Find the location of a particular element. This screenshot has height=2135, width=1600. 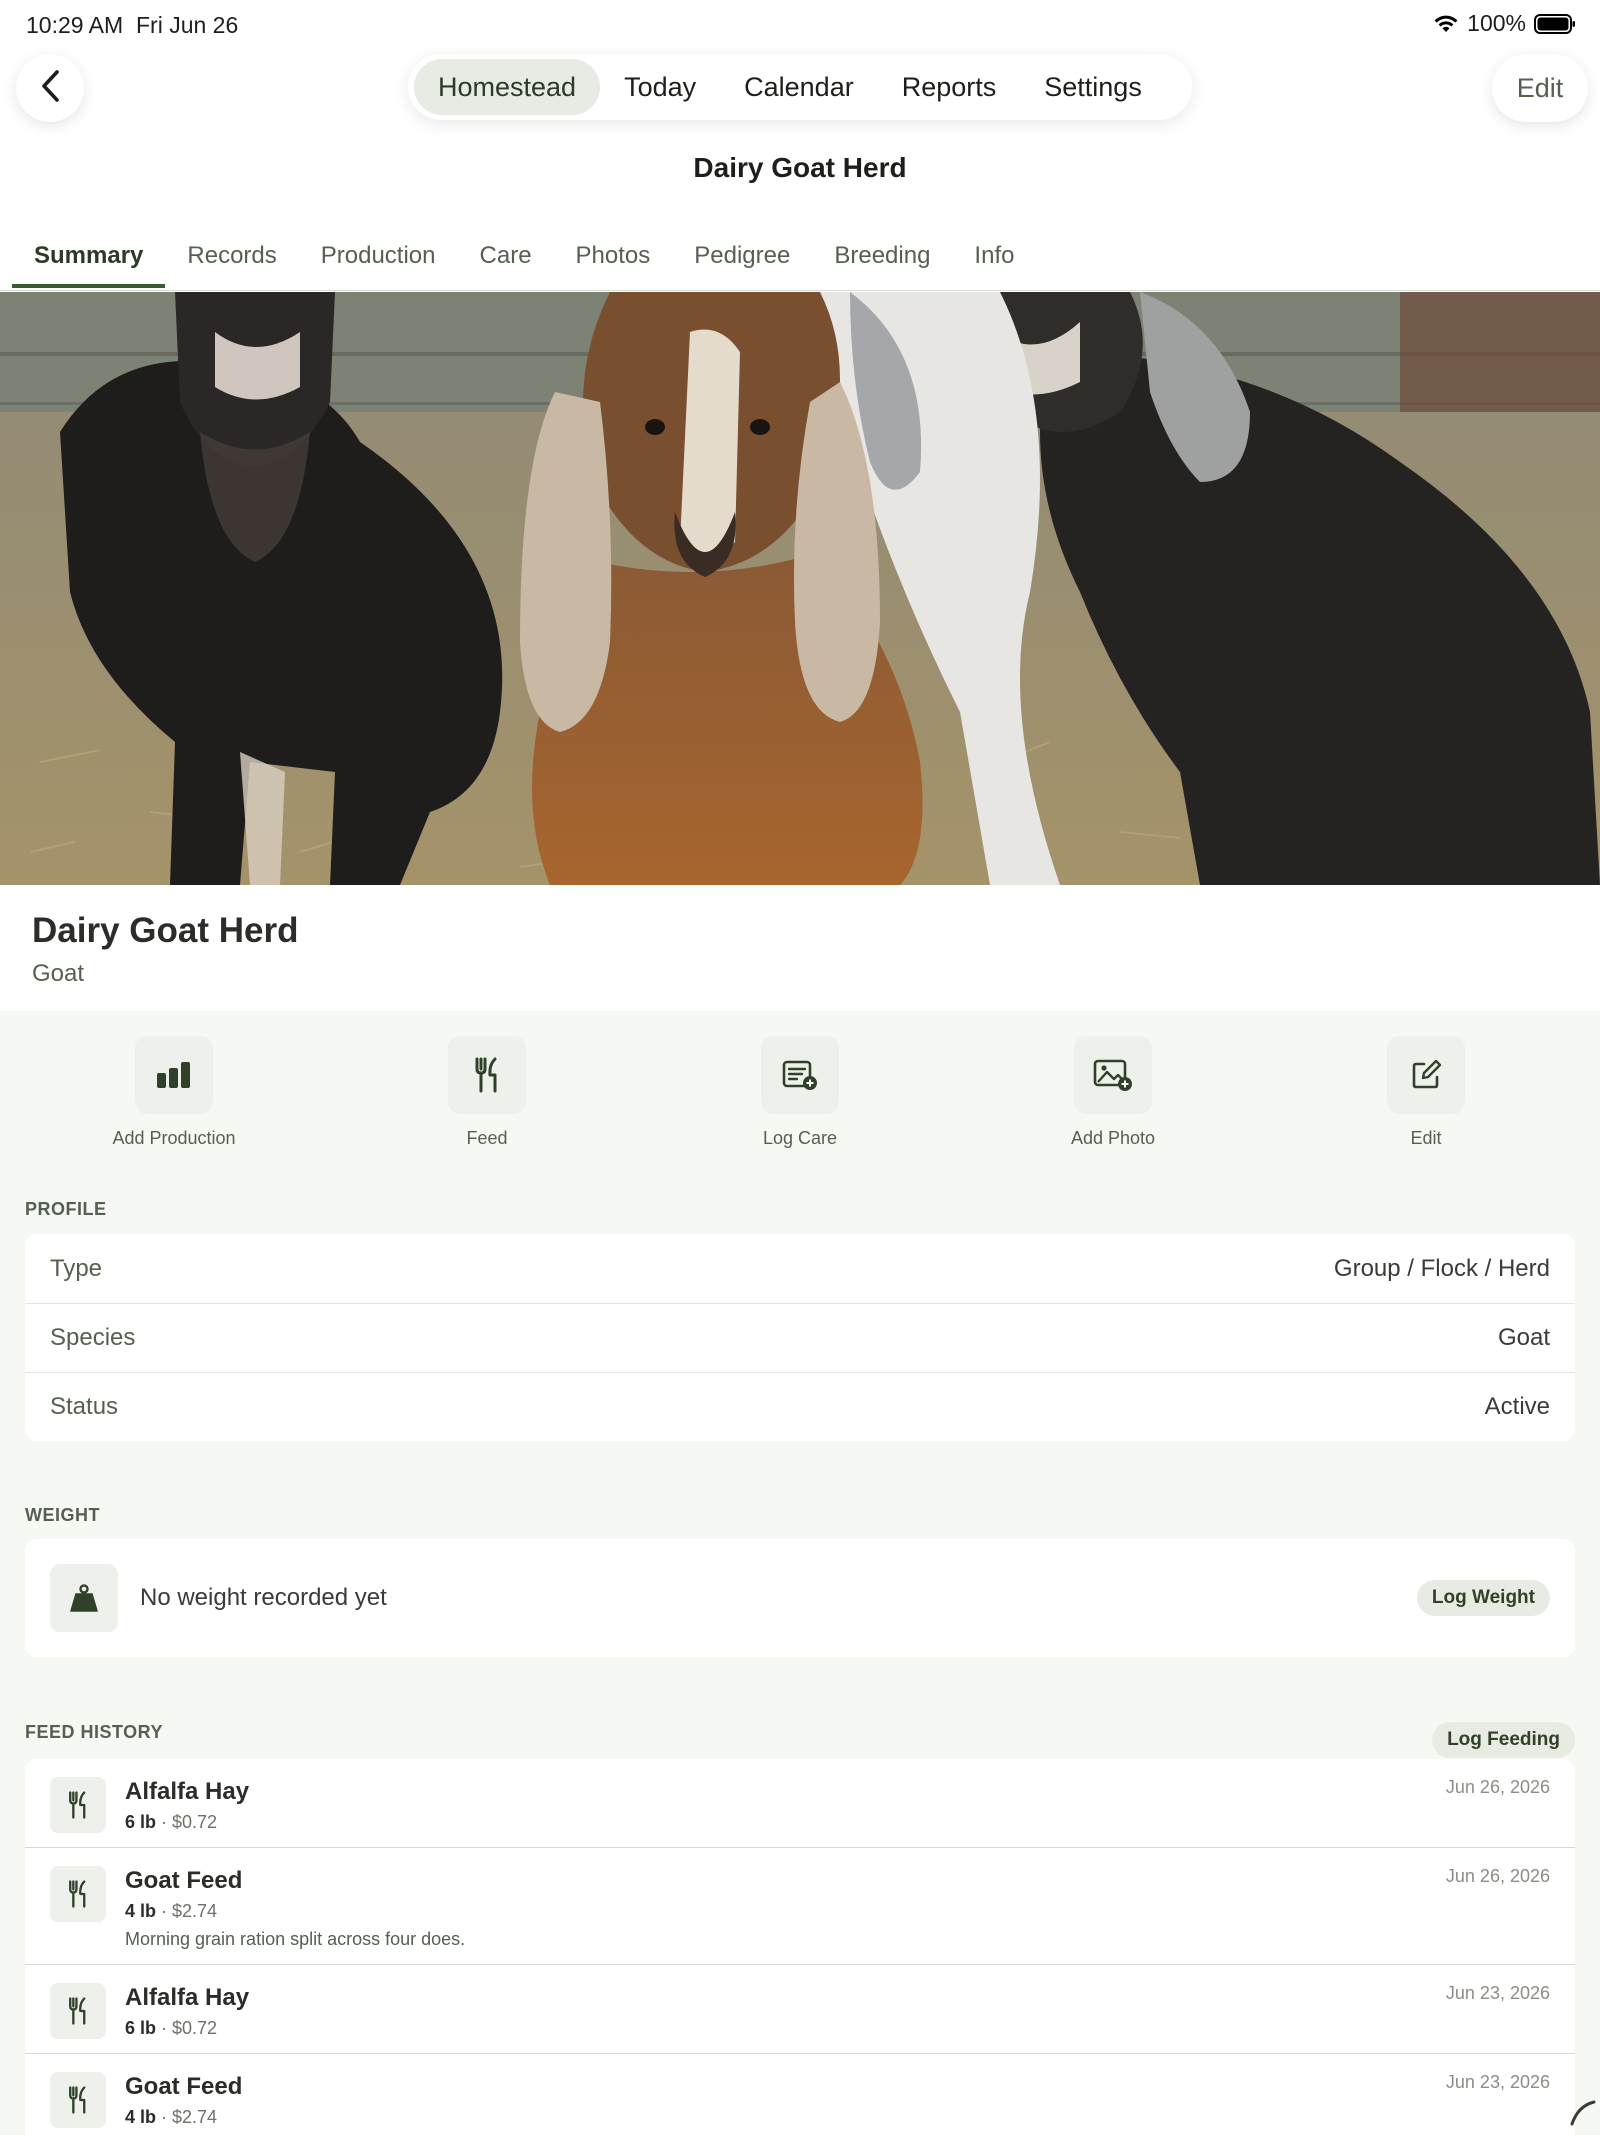

wifi-icon is located at coordinates (1446, 24).